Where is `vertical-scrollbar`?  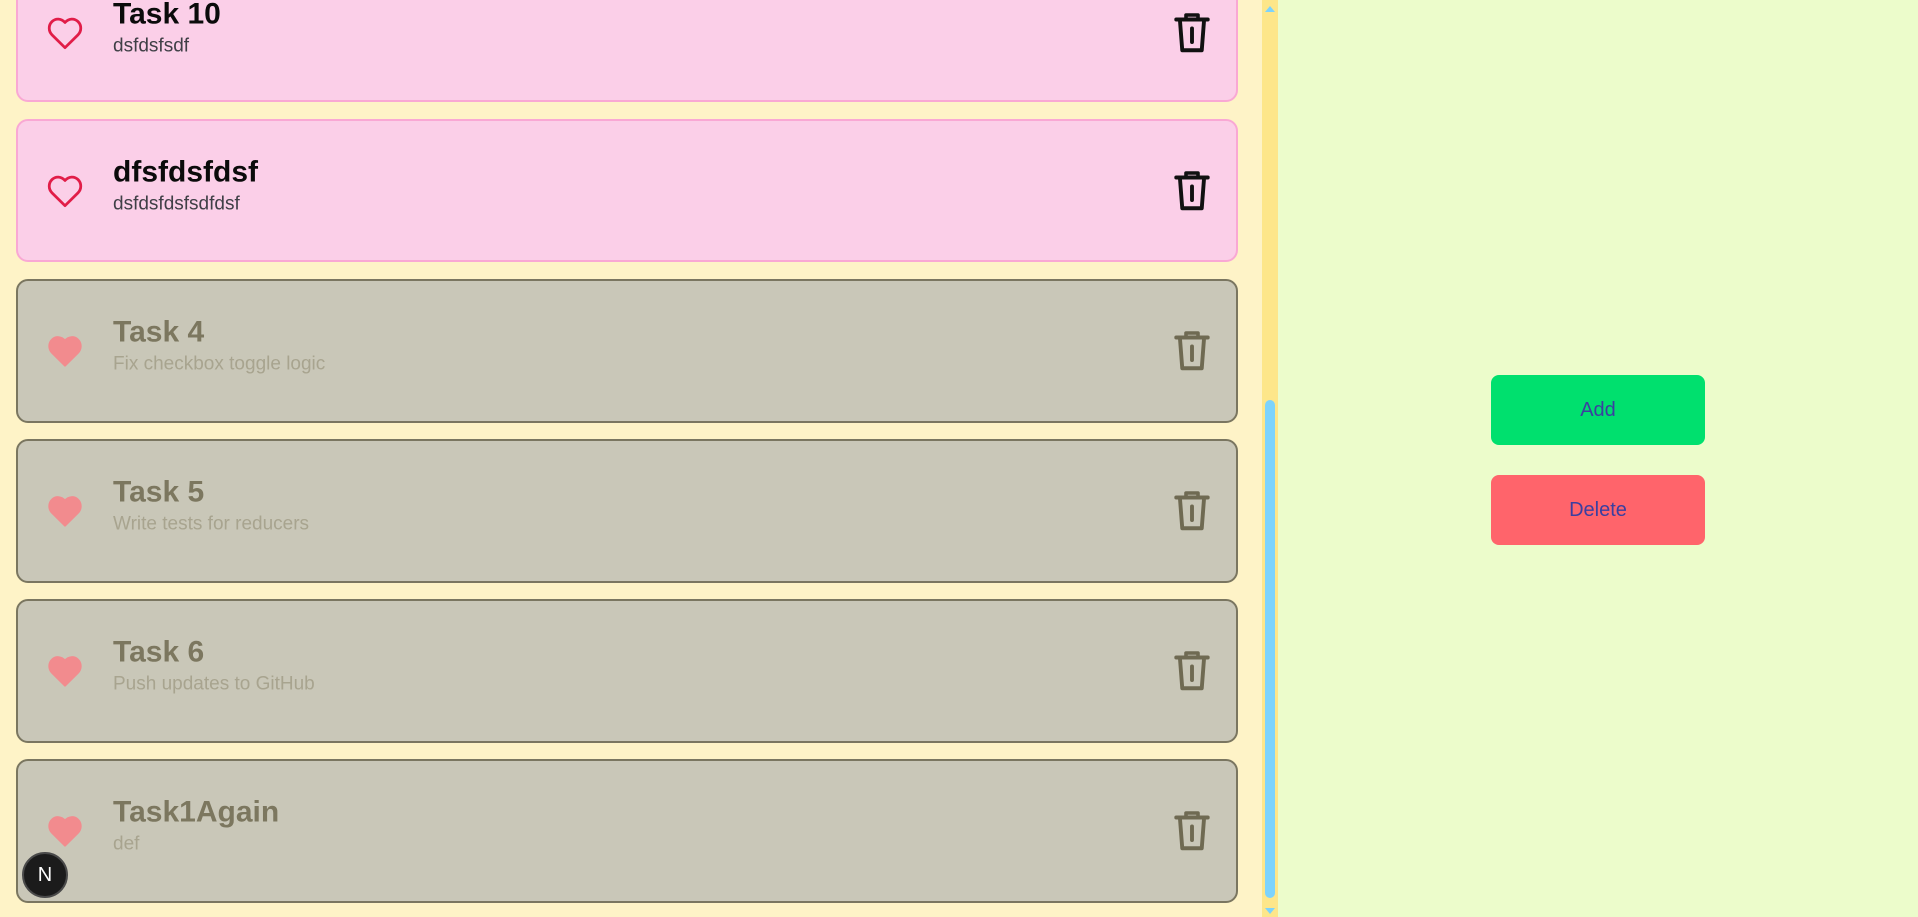
vertical-scrollbar is located at coordinates (1270, 458).